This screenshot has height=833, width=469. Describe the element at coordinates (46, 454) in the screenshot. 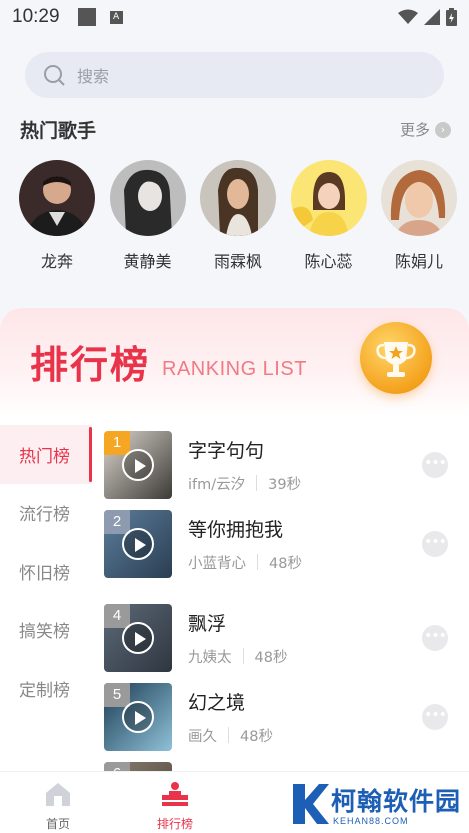

I see `tab-hot: 热门榜` at that location.